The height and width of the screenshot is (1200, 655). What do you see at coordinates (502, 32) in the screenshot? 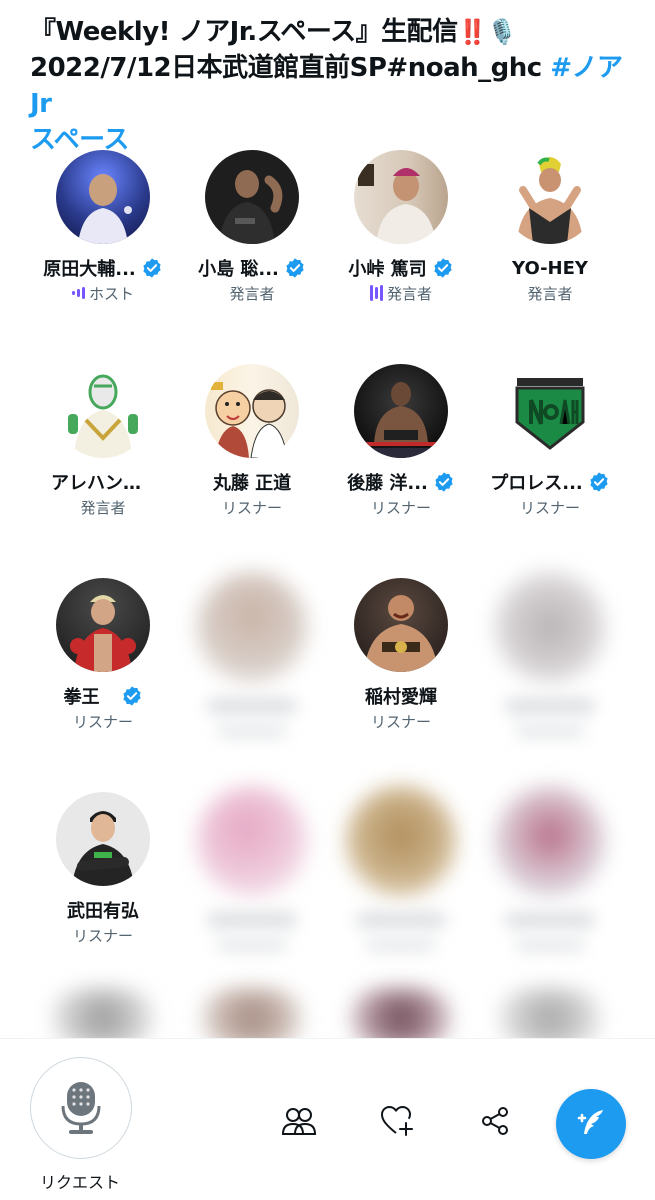
I see `microphone-emoji: 🎙️` at bounding box center [502, 32].